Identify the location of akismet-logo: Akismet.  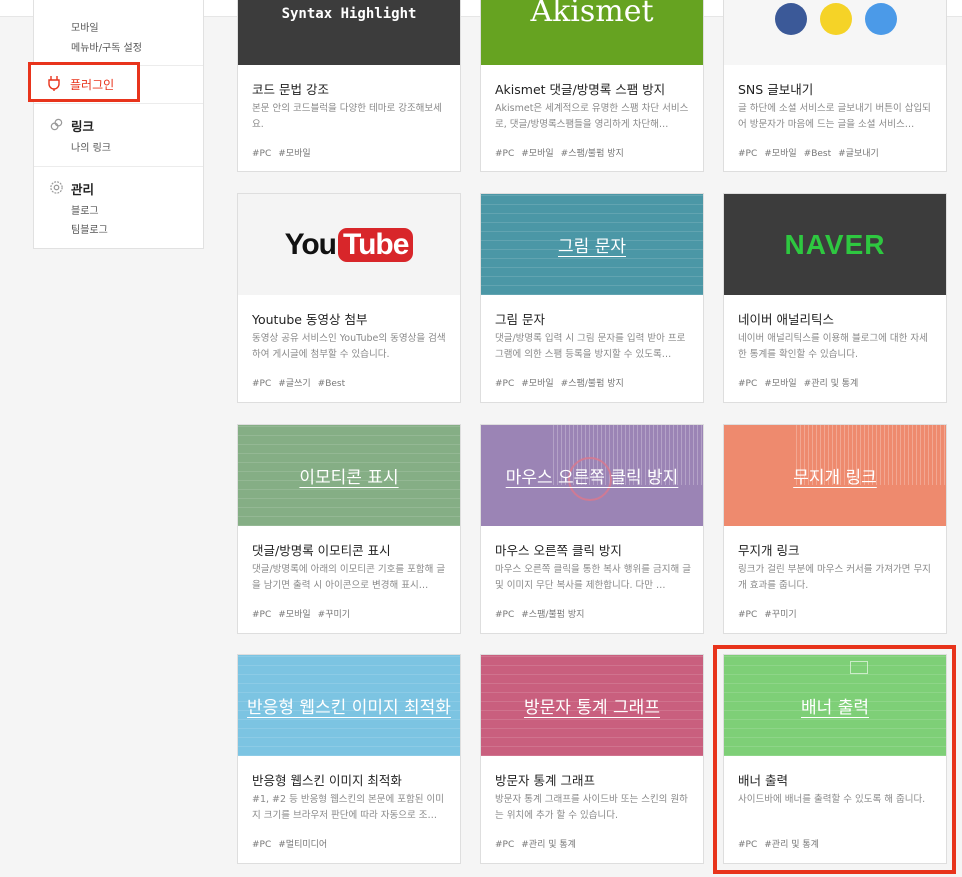
(592, 14).